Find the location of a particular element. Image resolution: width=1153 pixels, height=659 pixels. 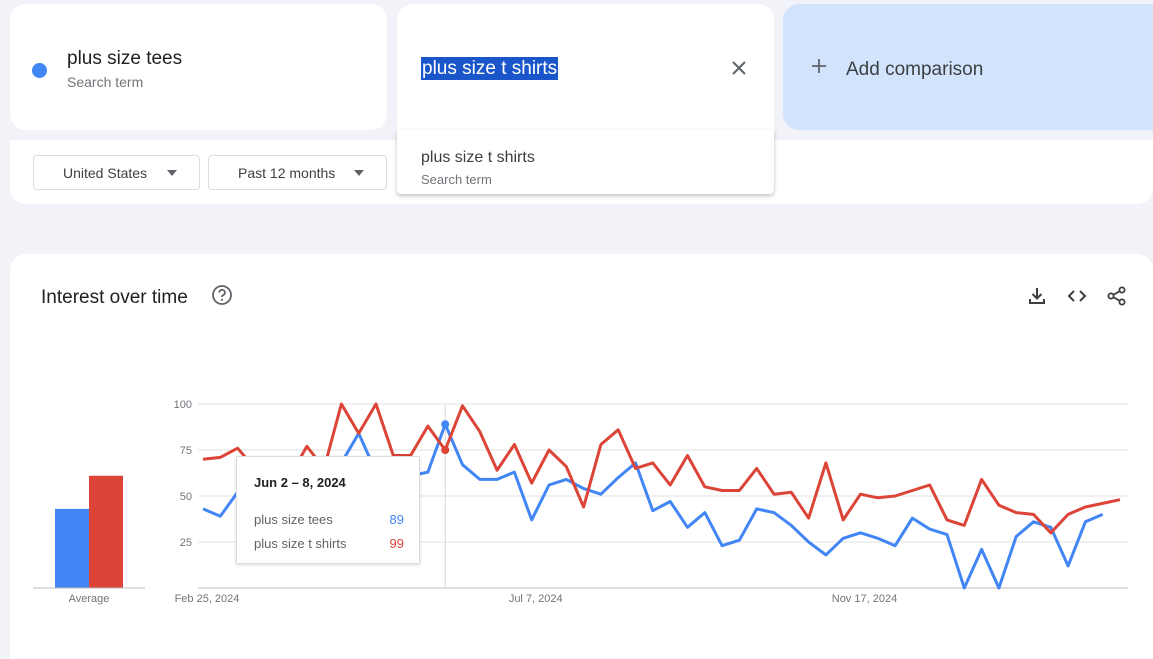

average-bars: Average is located at coordinates (89, 540).